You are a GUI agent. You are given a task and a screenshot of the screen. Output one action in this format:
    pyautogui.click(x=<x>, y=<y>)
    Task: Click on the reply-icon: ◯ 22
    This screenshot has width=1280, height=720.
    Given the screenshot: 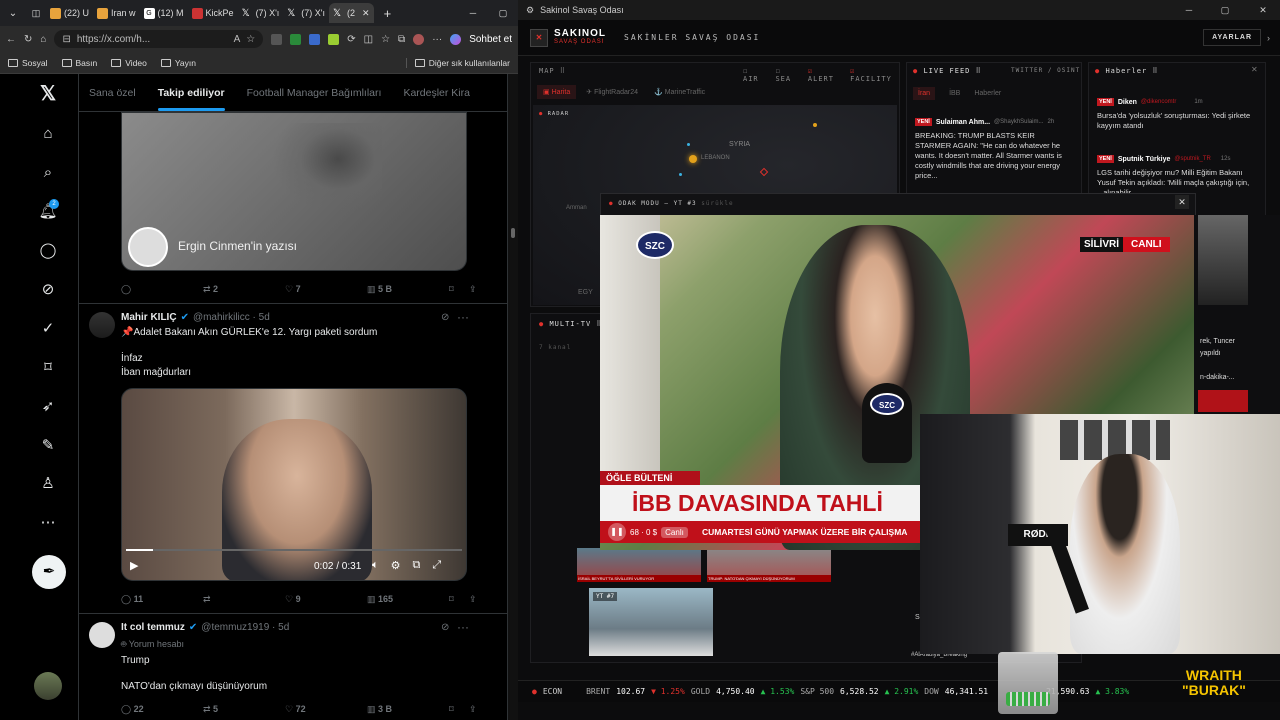 What is the action you would take?
    pyautogui.click(x=162, y=709)
    